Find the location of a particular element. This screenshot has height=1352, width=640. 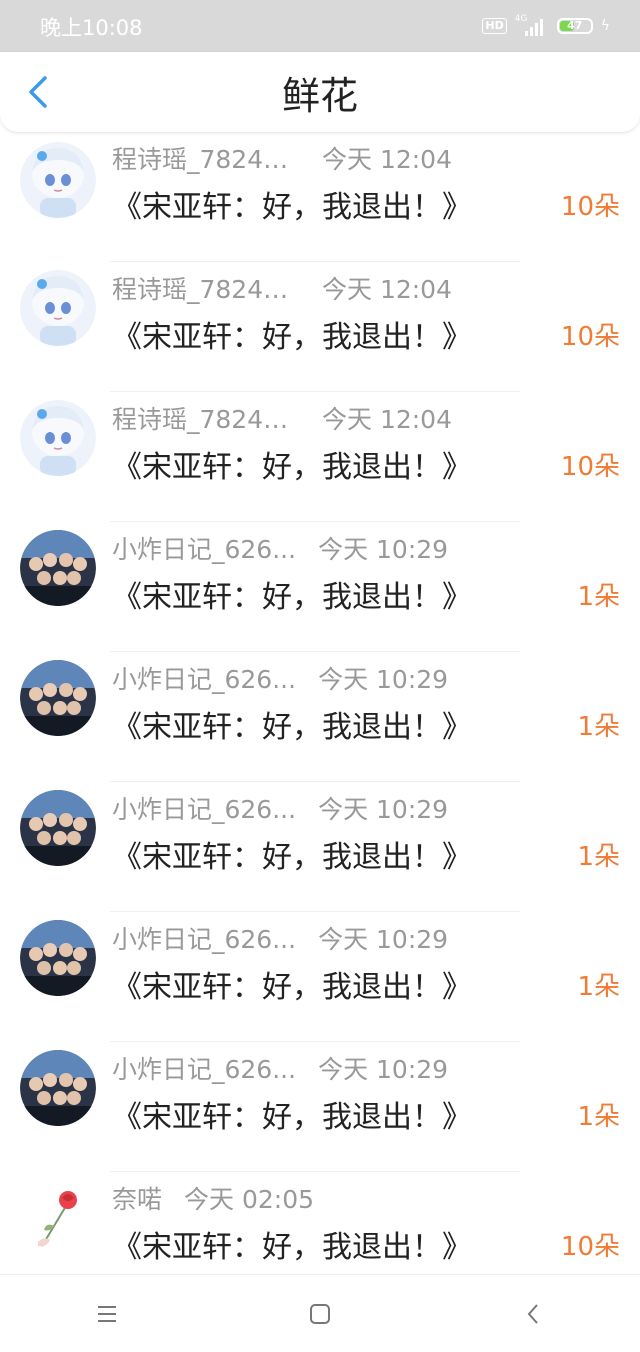

home-button is located at coordinates (320, 1314).